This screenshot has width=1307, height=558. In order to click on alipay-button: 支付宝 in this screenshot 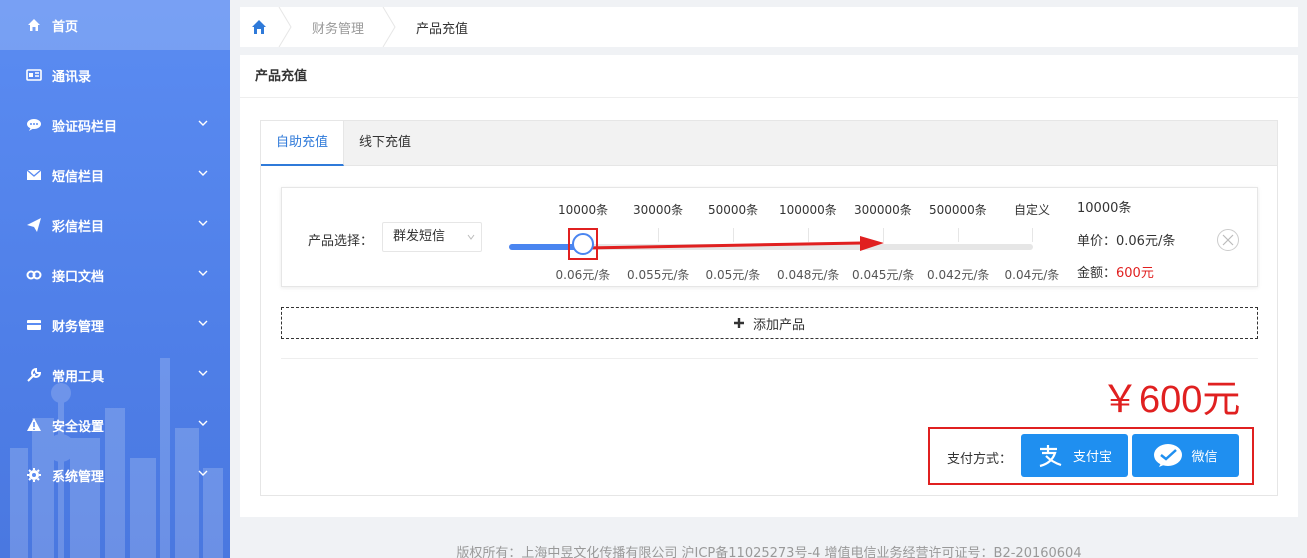, I will do `click(1074, 455)`.